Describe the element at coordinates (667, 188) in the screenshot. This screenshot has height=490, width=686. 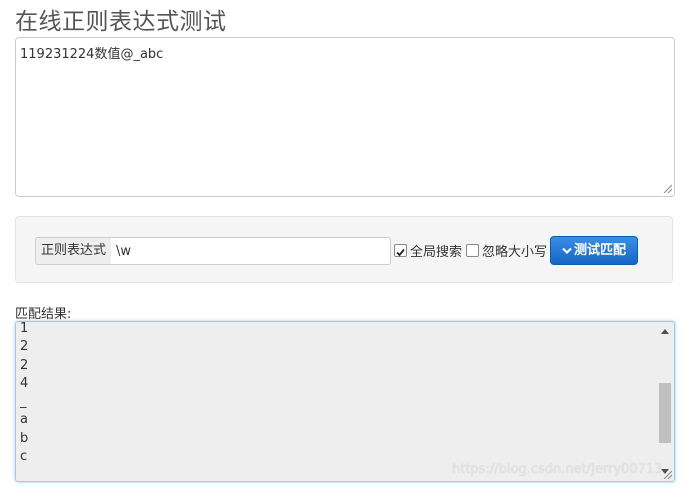
I see `resize-grip-icon` at that location.